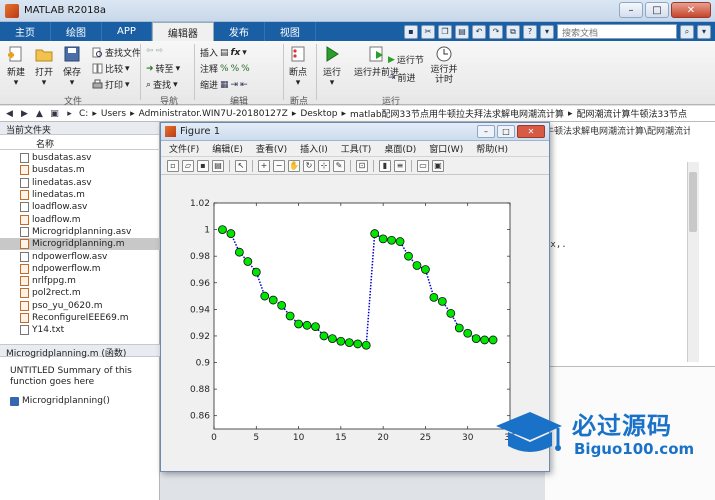 The width and height of the screenshot is (715, 500). What do you see at coordinates (9, 113) in the screenshot?
I see `back-icon: ◀` at bounding box center [9, 113].